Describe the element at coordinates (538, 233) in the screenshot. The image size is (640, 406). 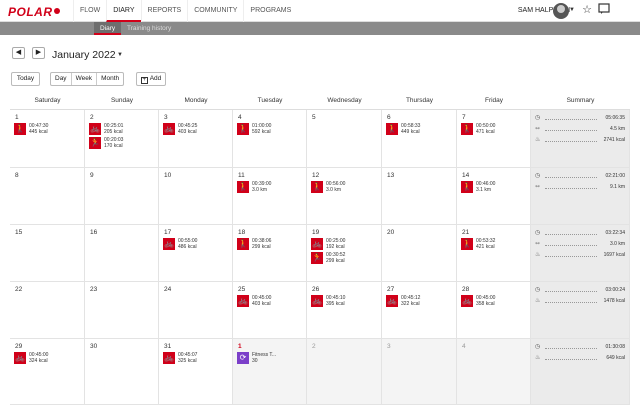
I see `stopwatch-icon: ◷` at that location.